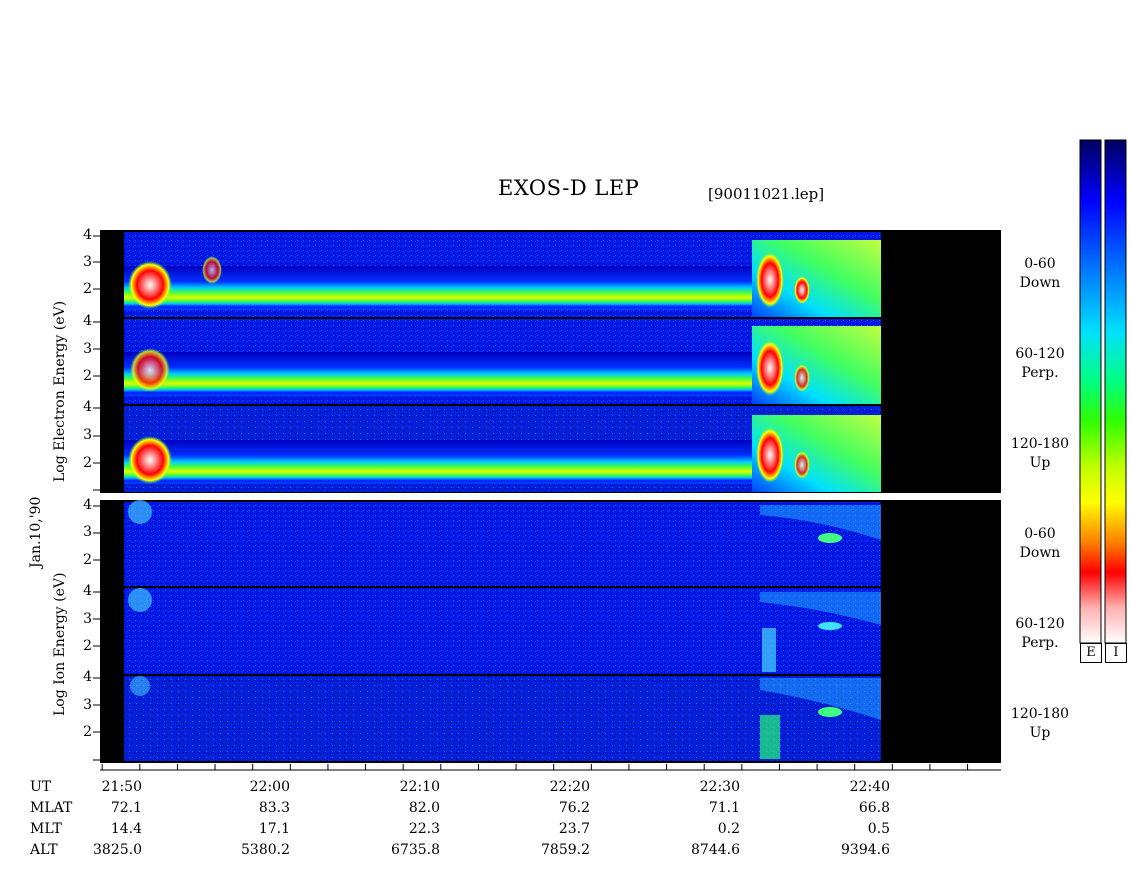 The image size is (1130, 875). I want to click on ion-pitch-up: 120-180 Up, so click(1040, 723).